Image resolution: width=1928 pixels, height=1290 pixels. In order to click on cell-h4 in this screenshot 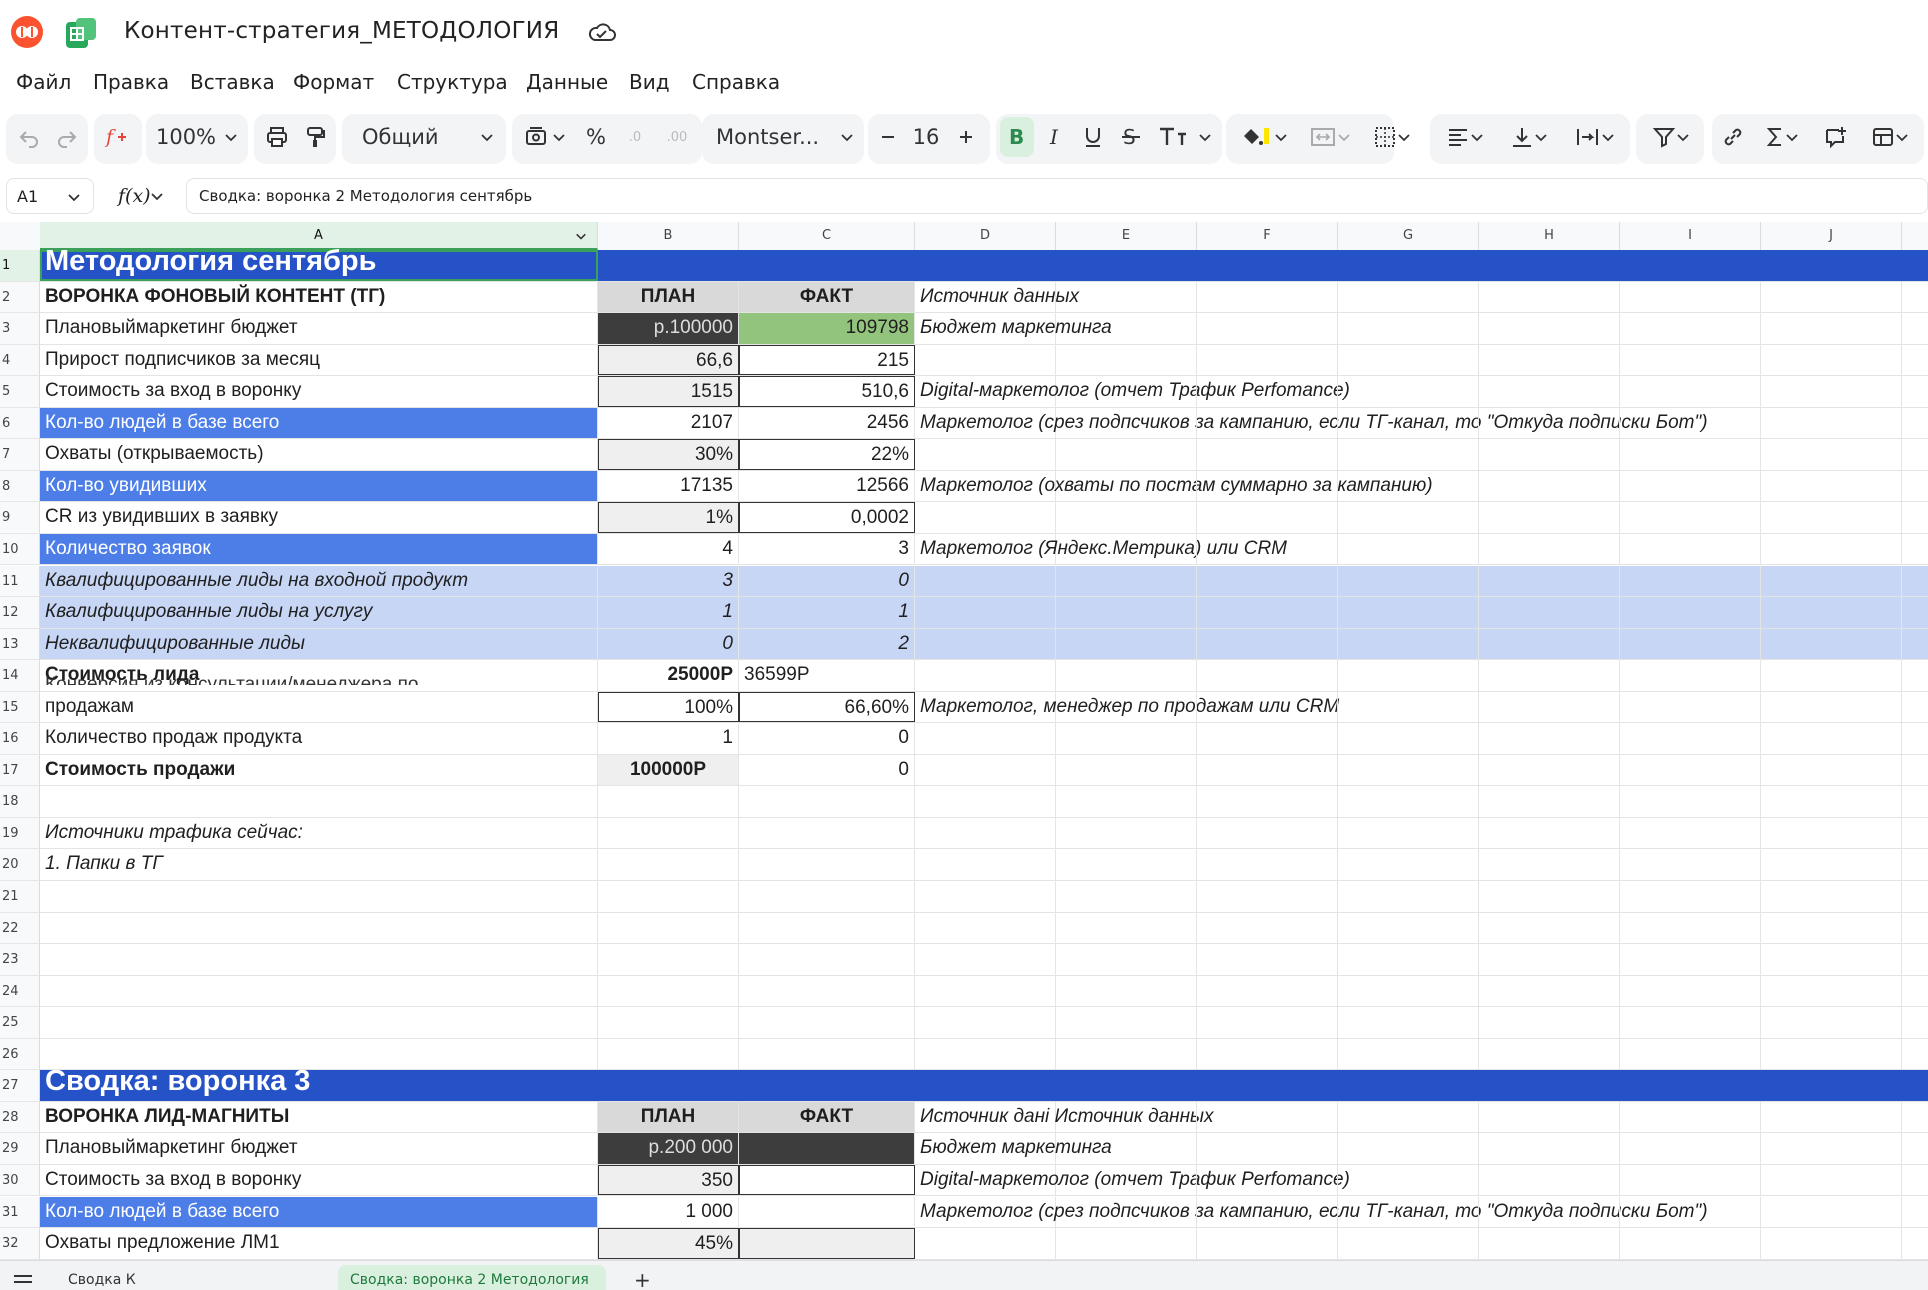, I will do `click(1549, 360)`.